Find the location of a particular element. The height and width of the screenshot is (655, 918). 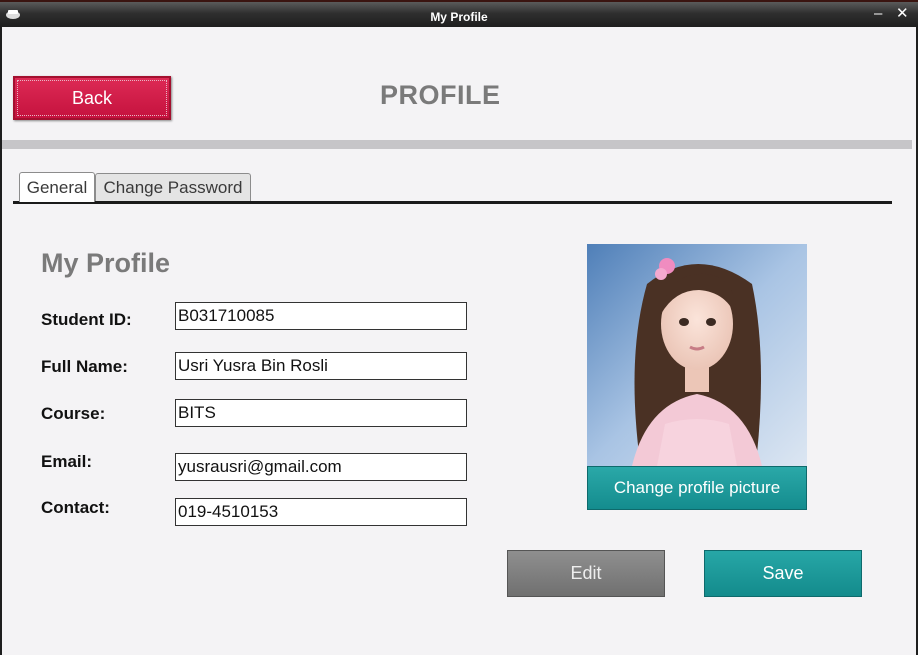

change-profile-picture-button: Change profile picture is located at coordinates (697, 488).